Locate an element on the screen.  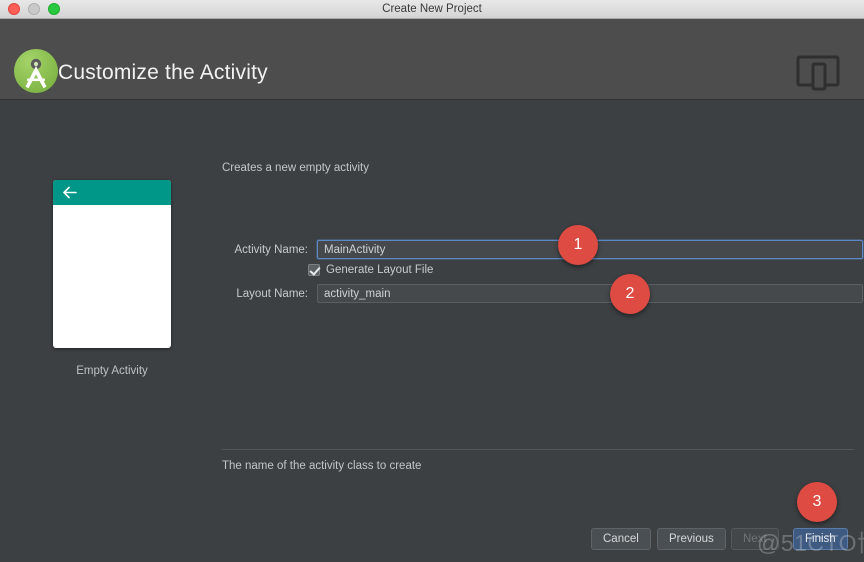
footer-divider is located at coordinates (538, 449).